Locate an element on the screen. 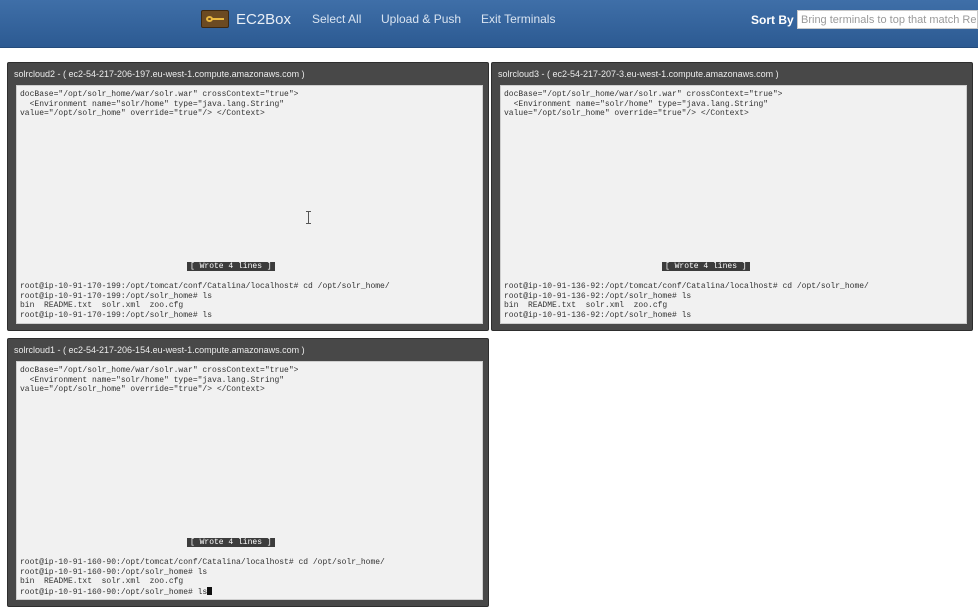  upload-push-link: Upload & Push is located at coordinates (421, 19).